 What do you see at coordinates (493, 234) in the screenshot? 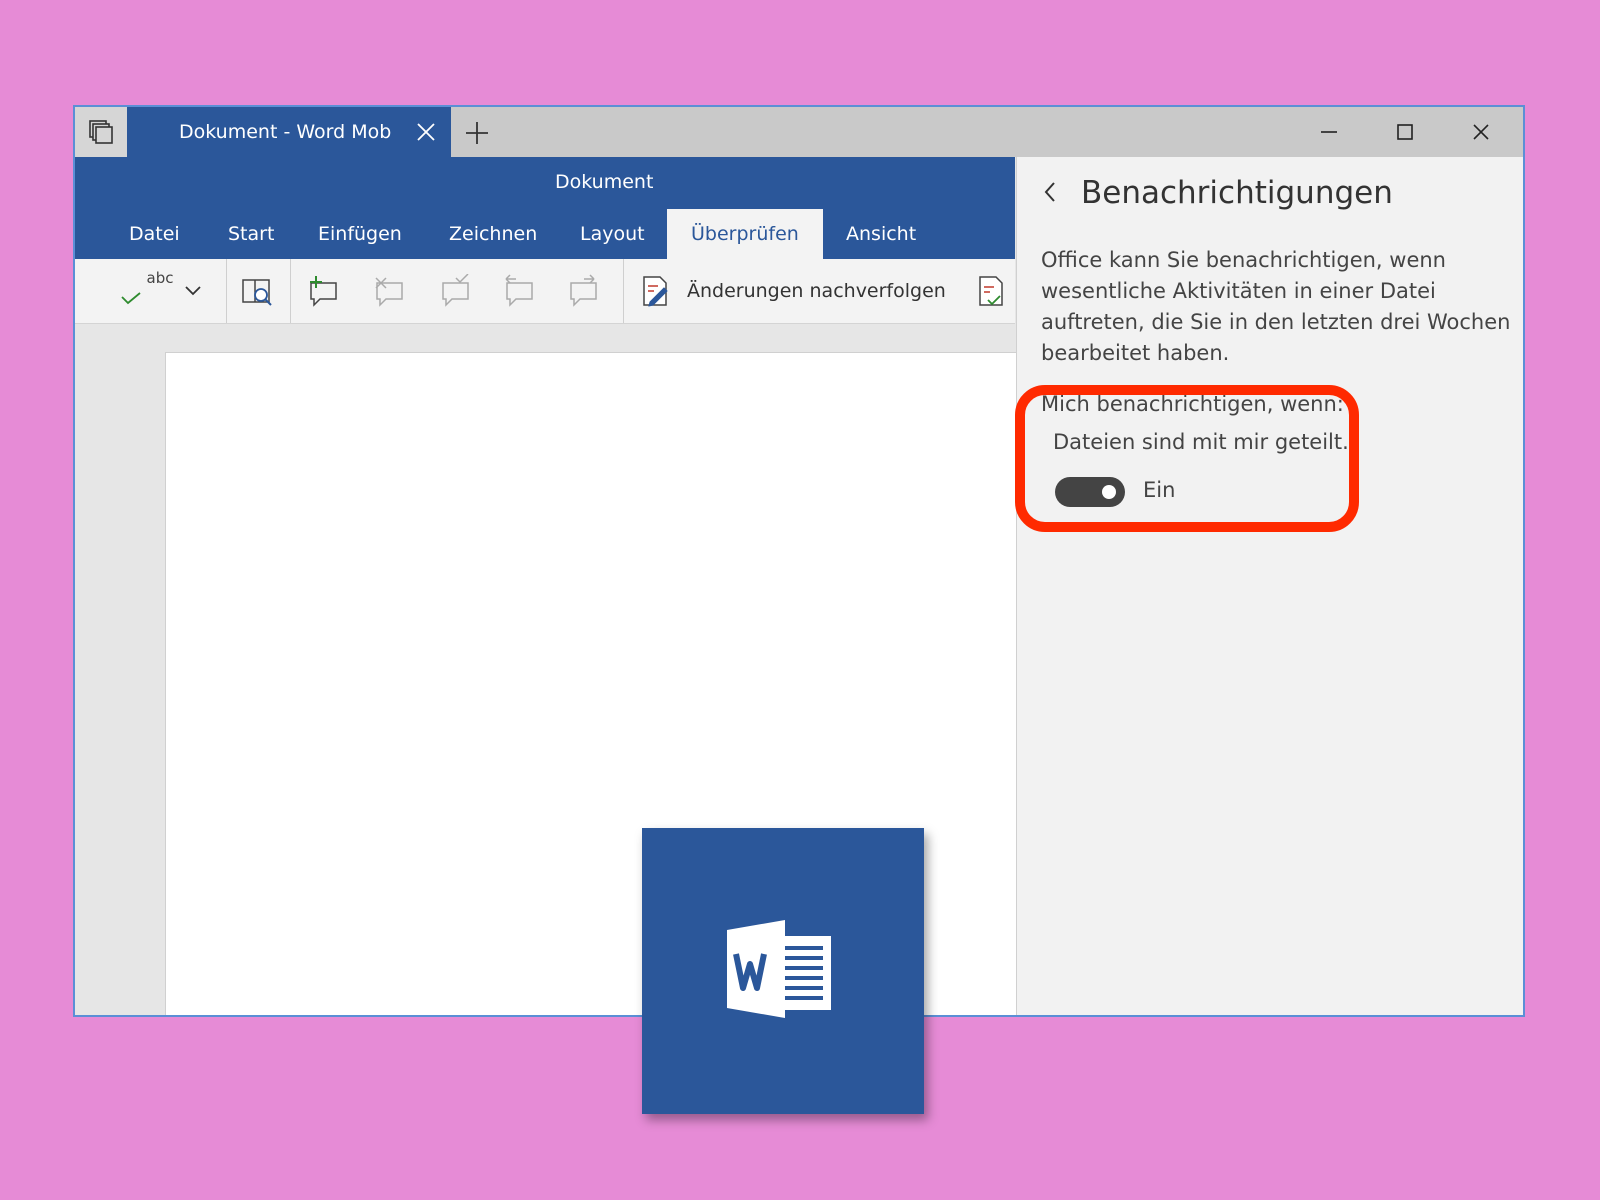
I see `tab-zeichnen: Zeichnen` at bounding box center [493, 234].